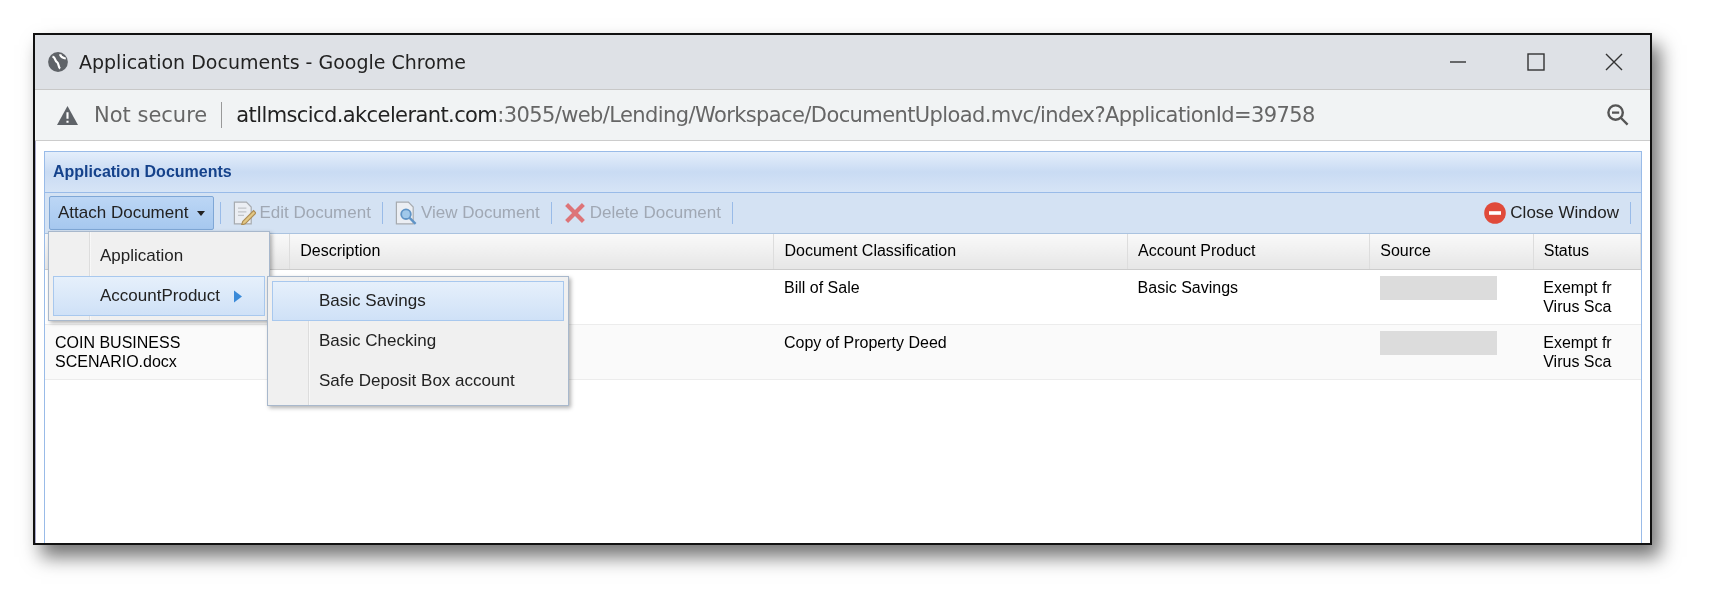 Image resolution: width=1717 pixels, height=610 pixels. I want to click on table-cell: Basic Savings, so click(1188, 287).